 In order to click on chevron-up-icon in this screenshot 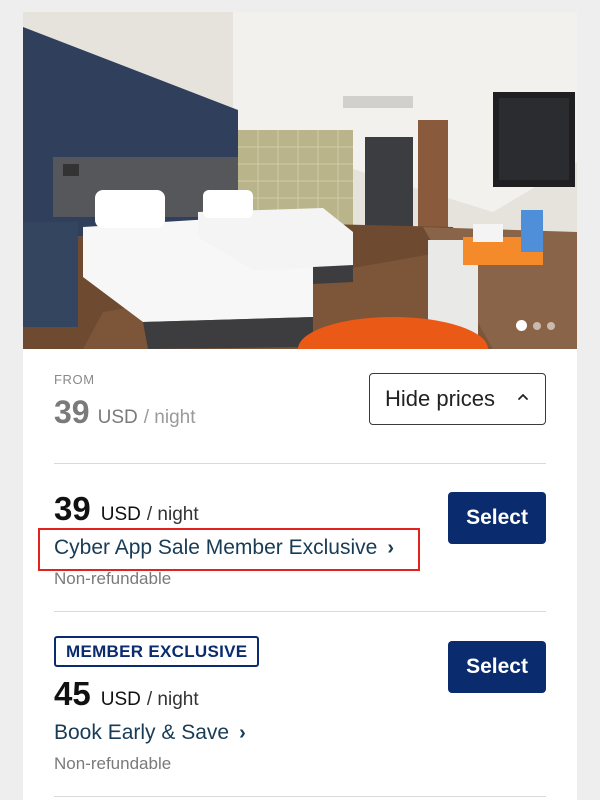, I will do `click(523, 397)`.